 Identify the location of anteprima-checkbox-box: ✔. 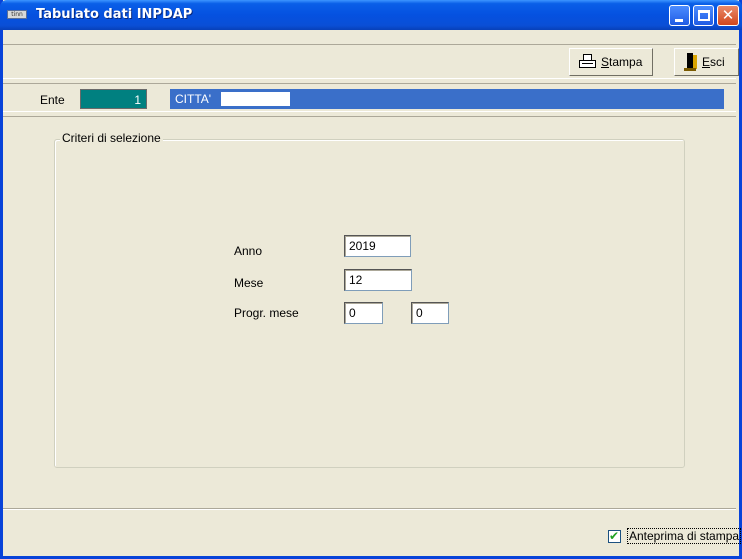
(614, 535).